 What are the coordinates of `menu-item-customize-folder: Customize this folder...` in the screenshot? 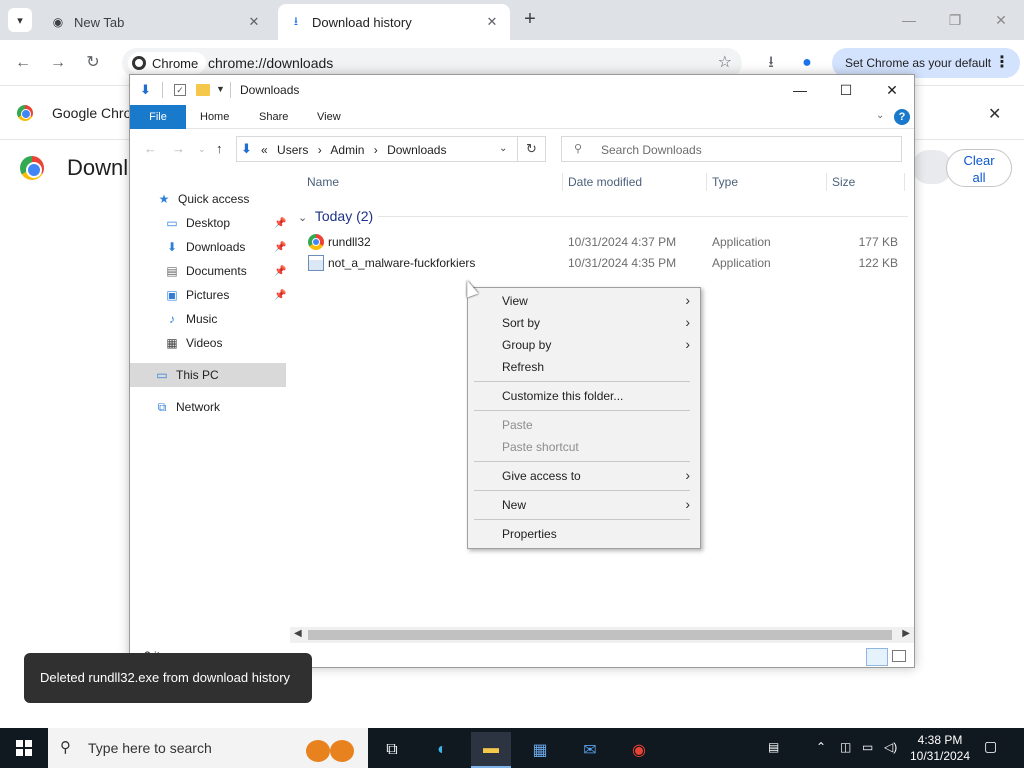 It's located at (584, 396).